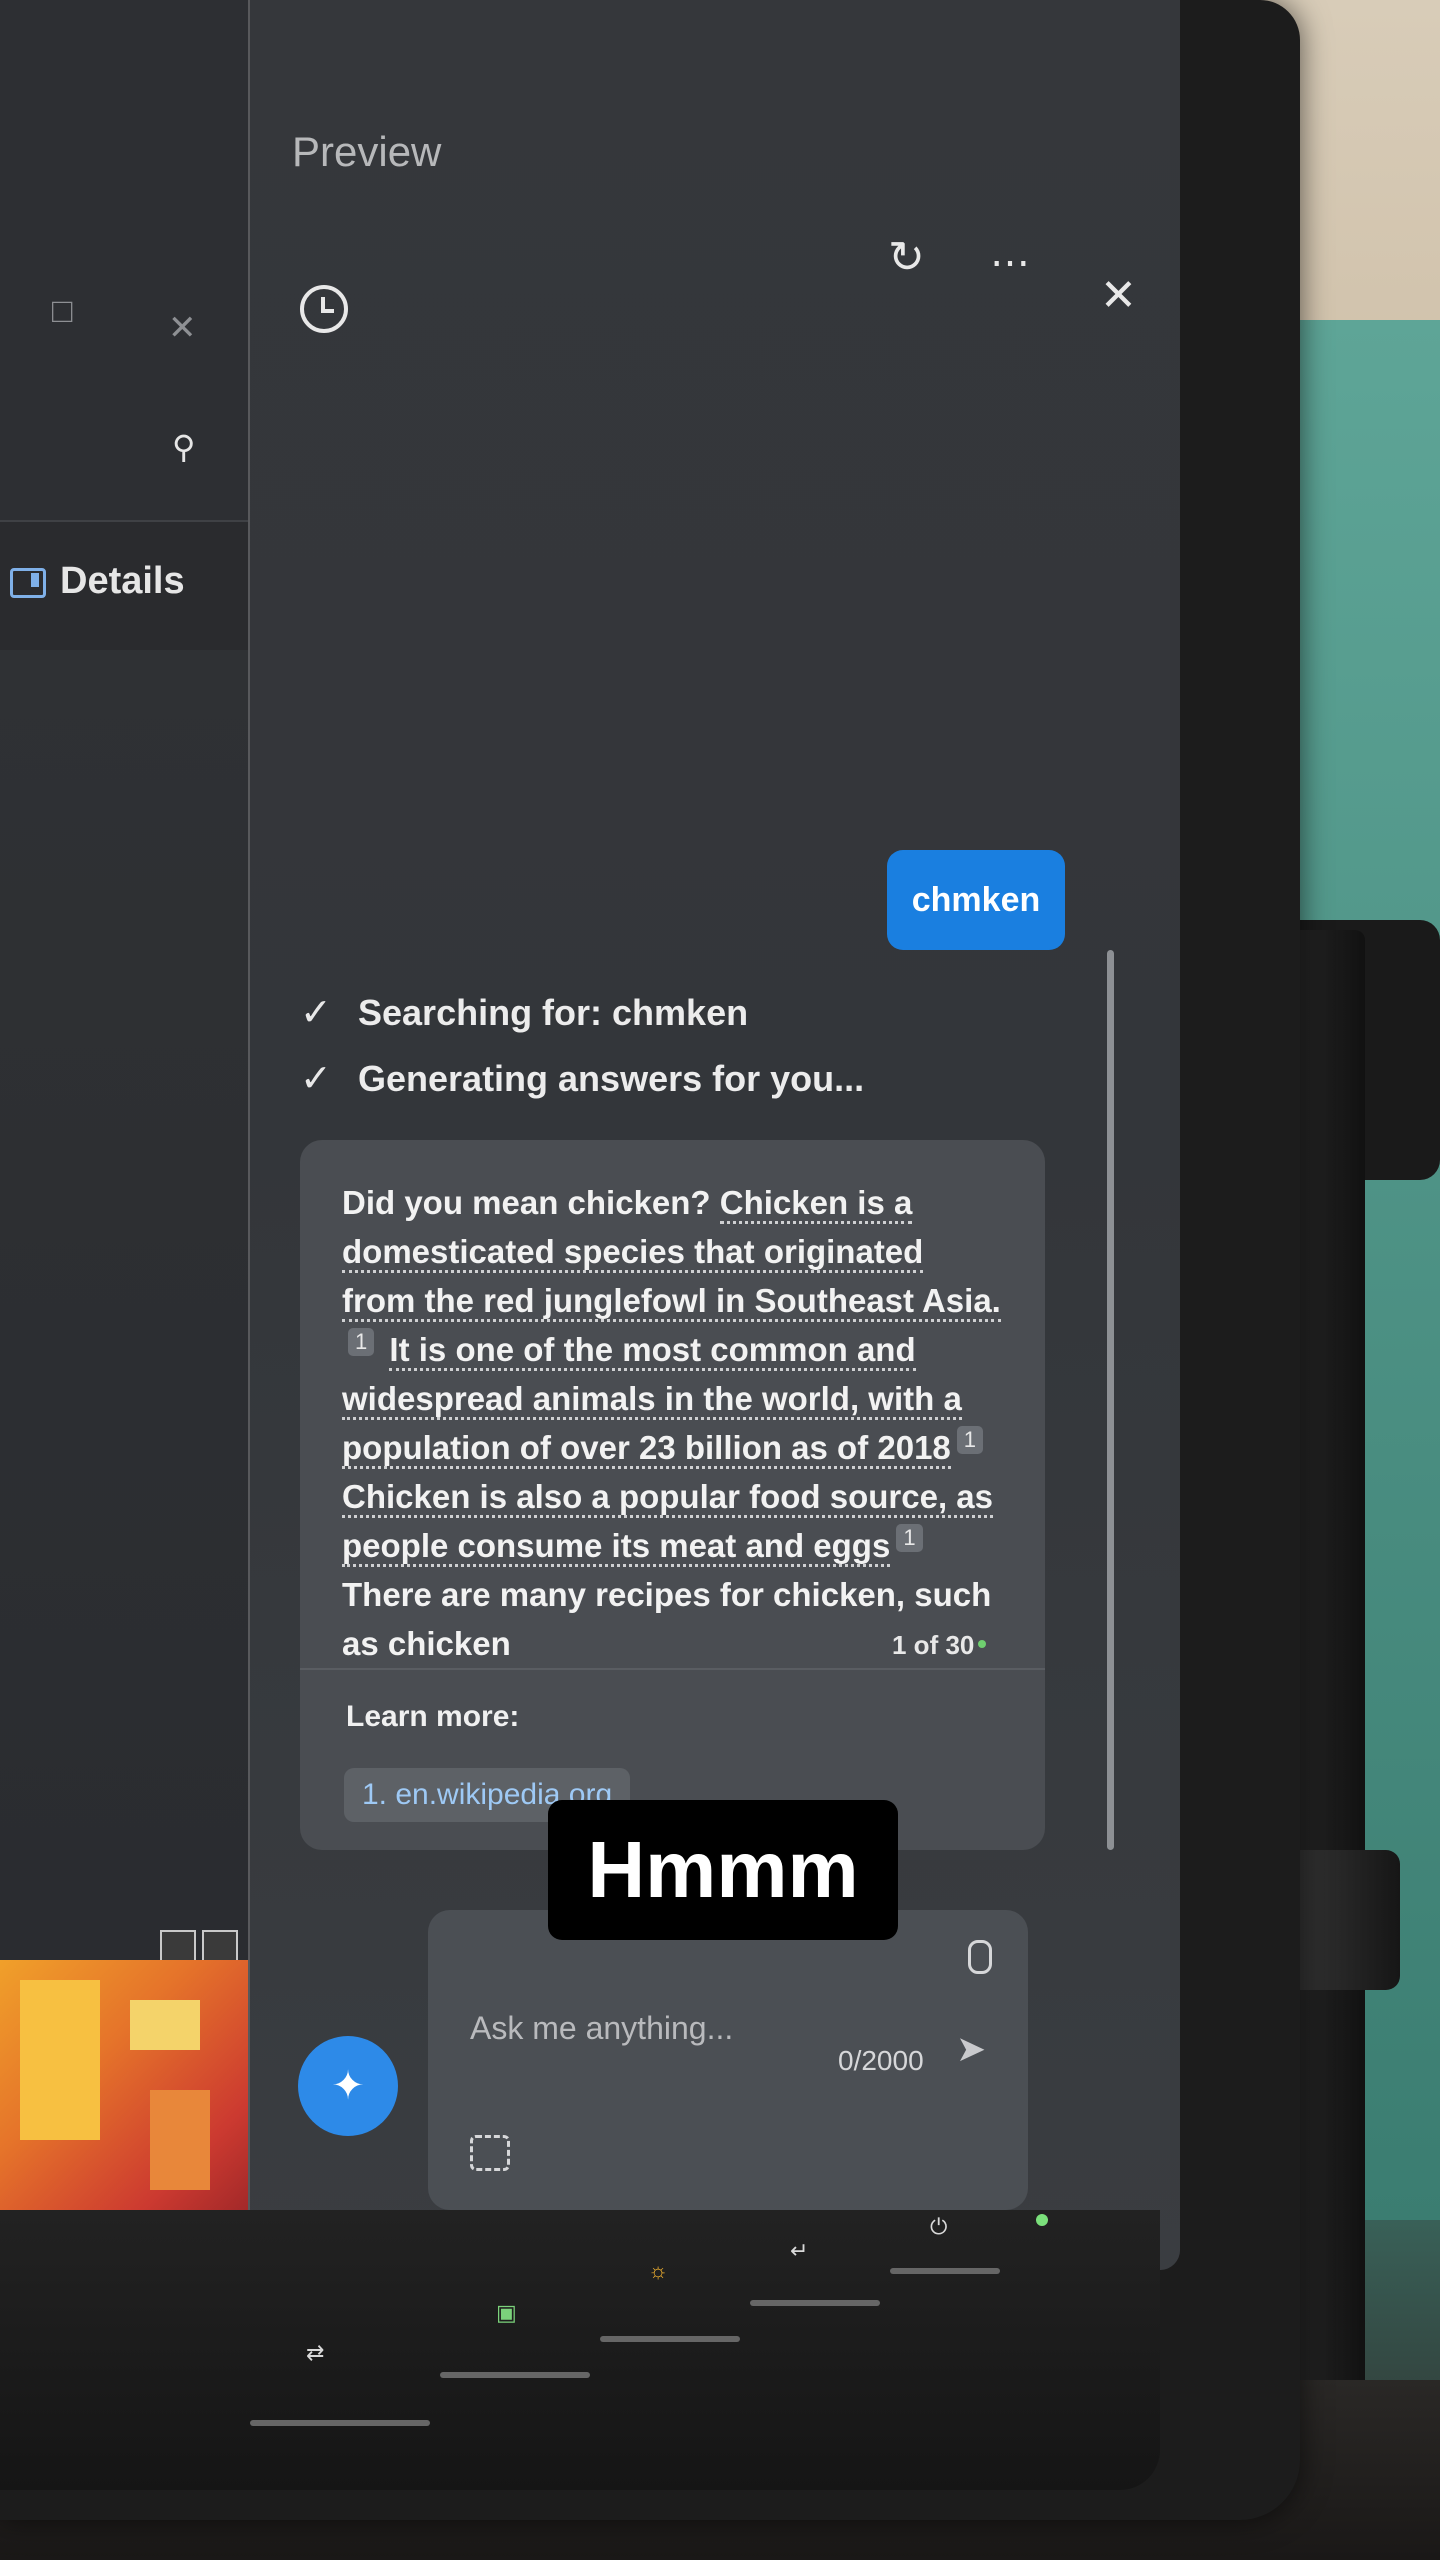  What do you see at coordinates (658, 2271) in the screenshot?
I see `brightness-icon: ☼` at bounding box center [658, 2271].